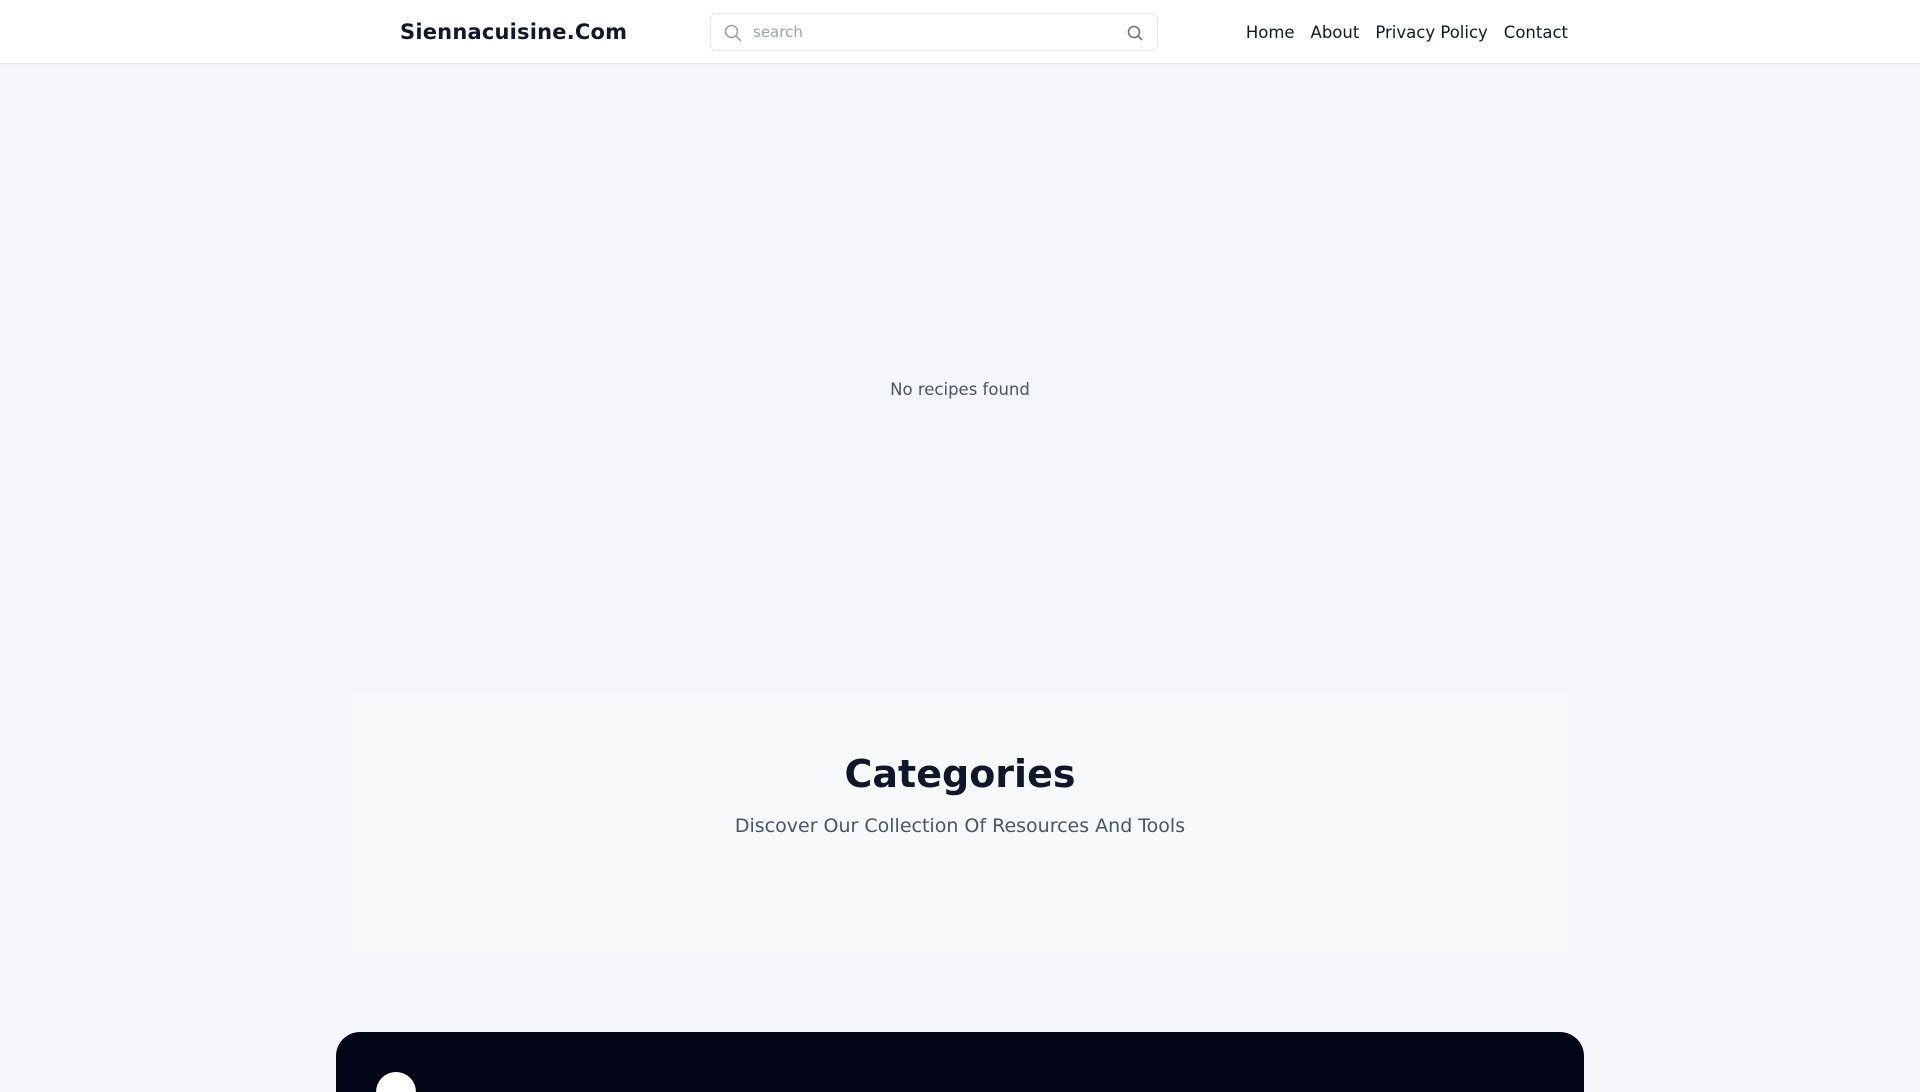  Describe the element at coordinates (1431, 32) in the screenshot. I see `nav-privacy-policy: Privacy Policy` at that location.